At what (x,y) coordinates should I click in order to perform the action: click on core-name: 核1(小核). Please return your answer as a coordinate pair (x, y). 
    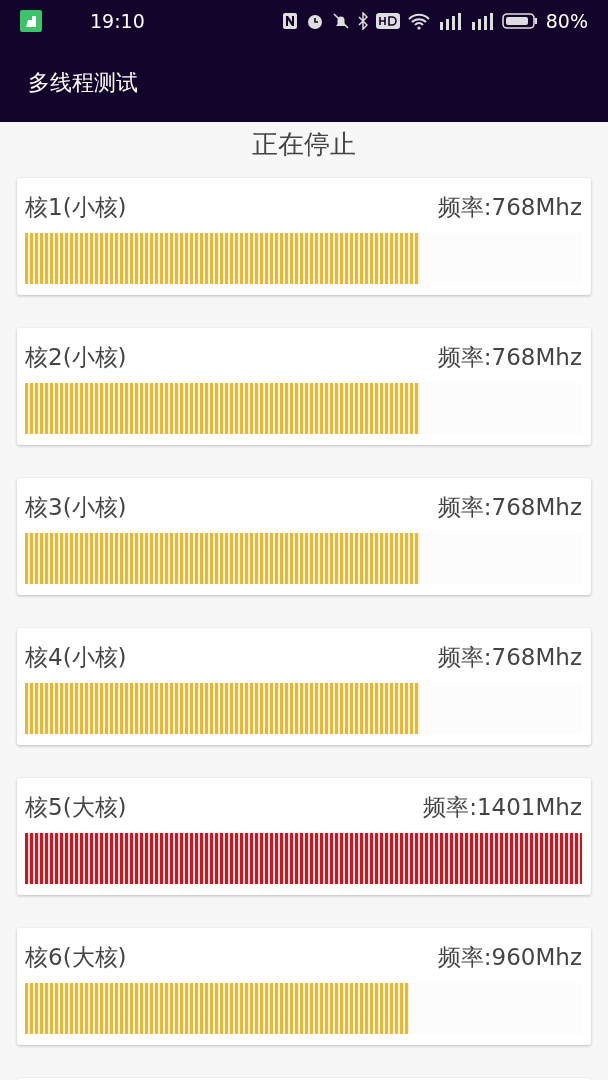
    Looking at the image, I should click on (76, 207).